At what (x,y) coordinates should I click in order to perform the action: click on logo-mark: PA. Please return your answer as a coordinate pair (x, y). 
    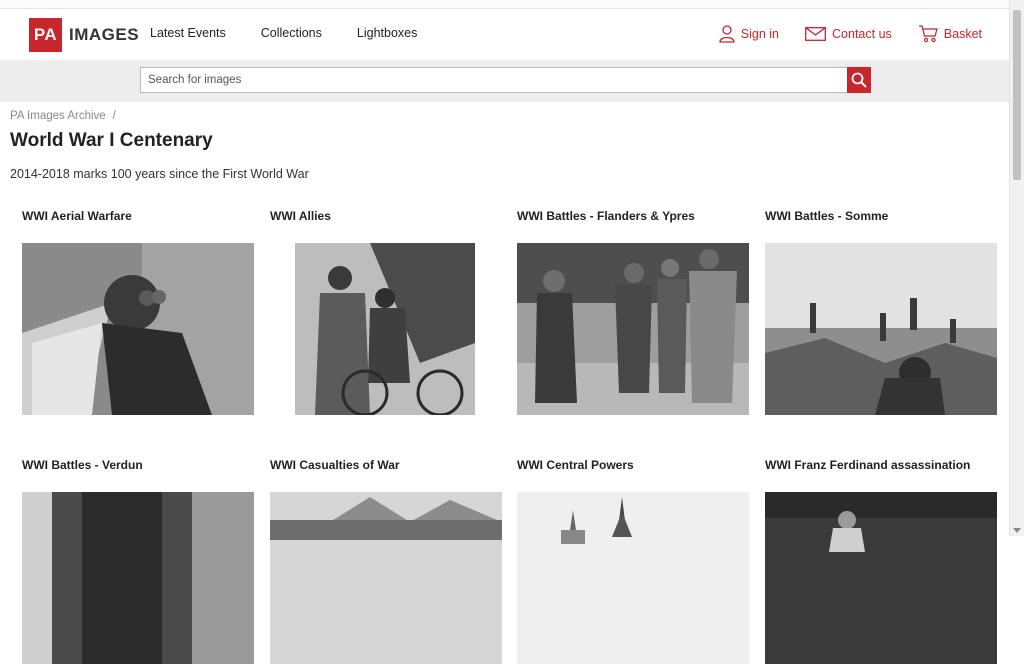
    Looking at the image, I should click on (45, 35).